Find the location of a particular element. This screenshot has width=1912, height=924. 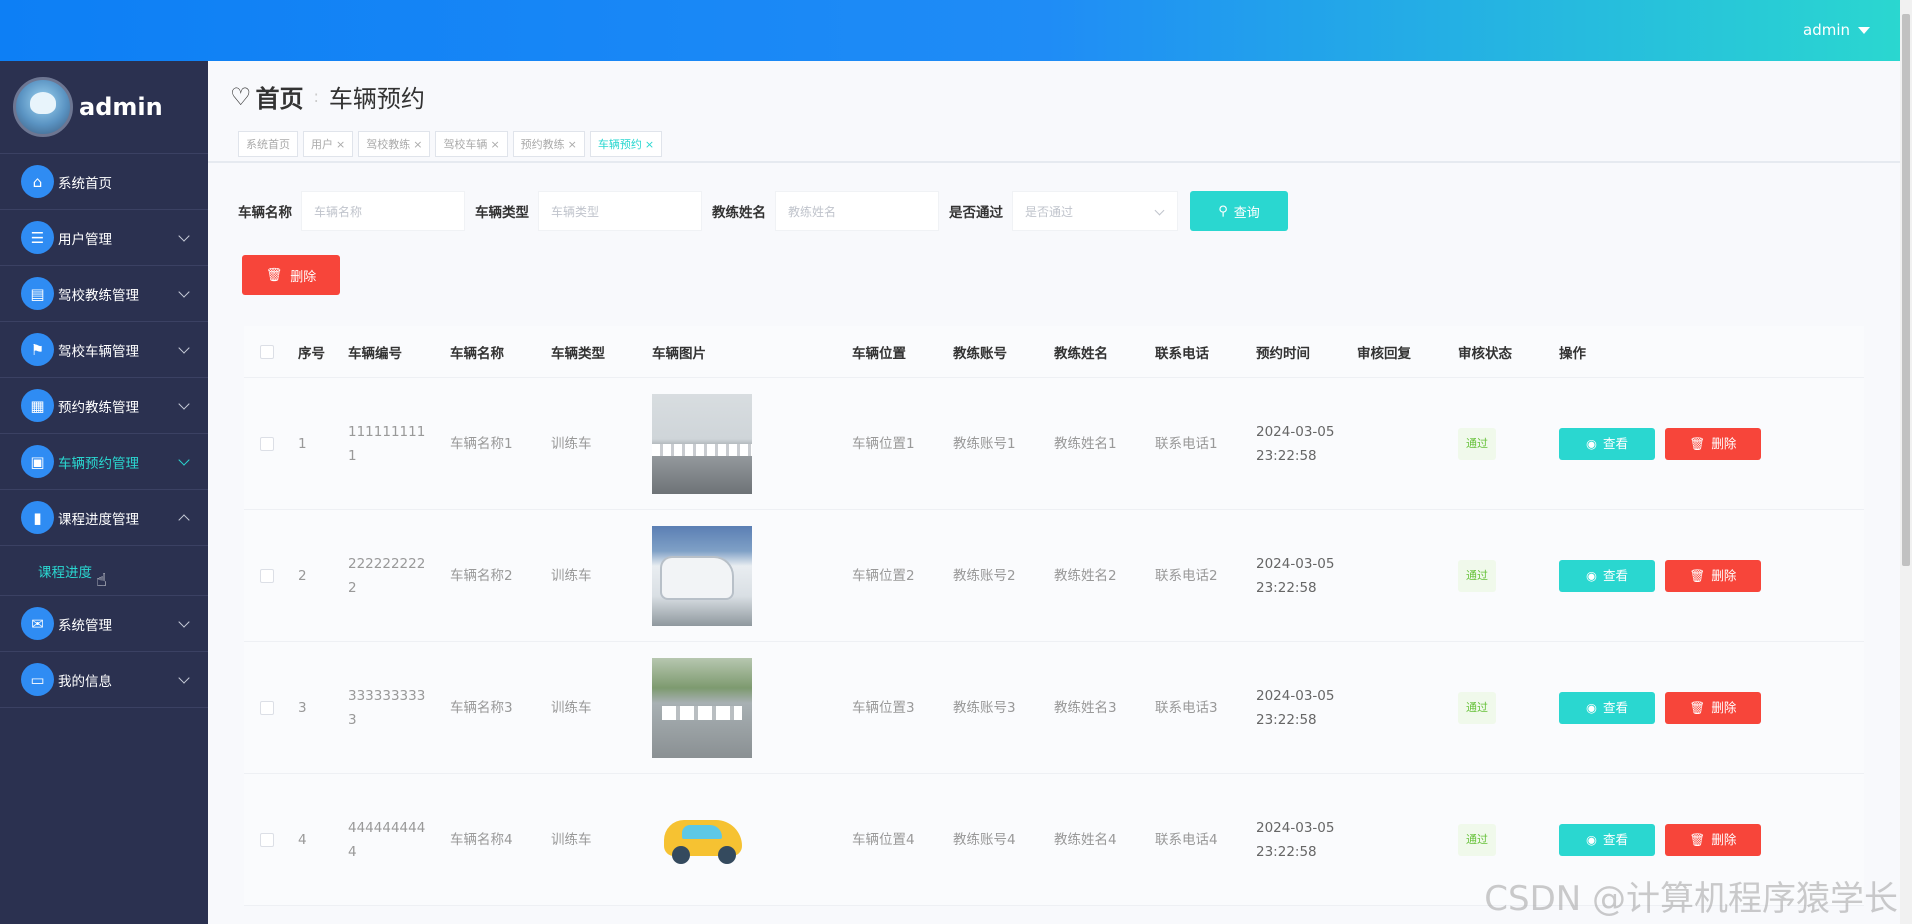

chat-icon: ✉ is located at coordinates (37, 623).